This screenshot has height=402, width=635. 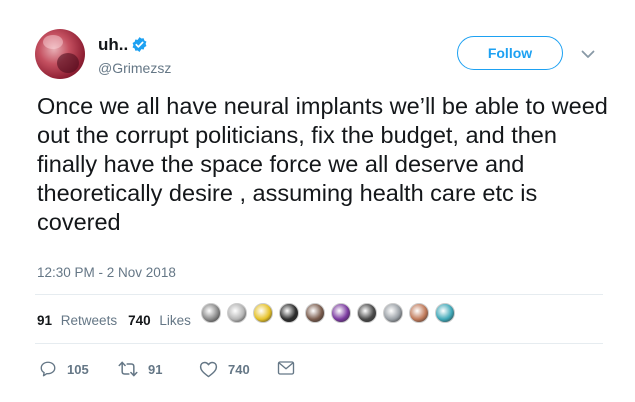 What do you see at coordinates (106, 272) in the screenshot?
I see `tweet-timestamp: 12:30 PM - 2 Nov 2018` at bounding box center [106, 272].